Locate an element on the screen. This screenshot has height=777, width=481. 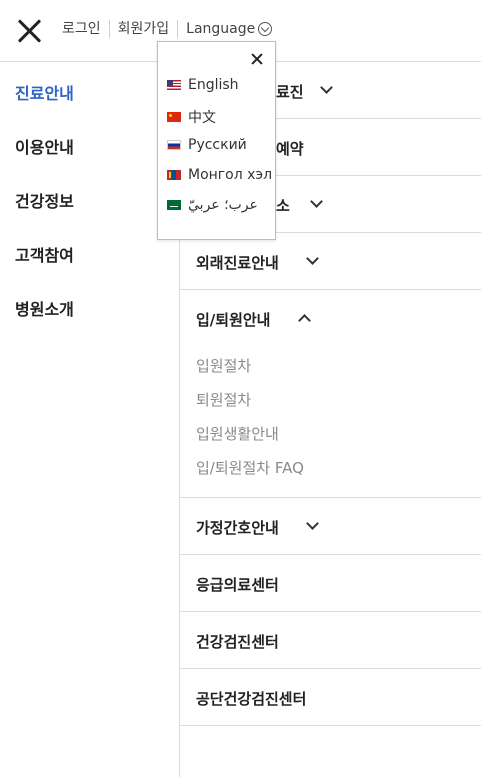
language-option-label: Русский is located at coordinates (217, 145).